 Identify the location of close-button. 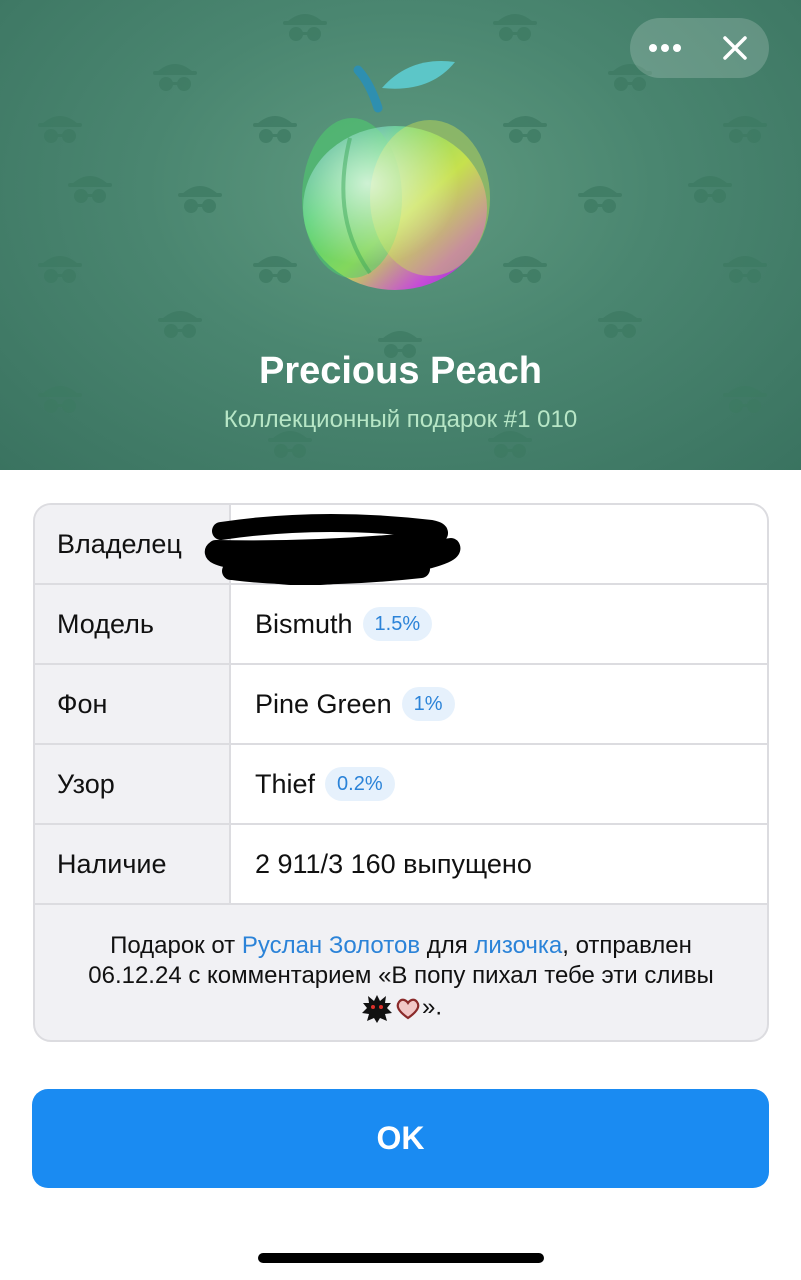
(734, 48).